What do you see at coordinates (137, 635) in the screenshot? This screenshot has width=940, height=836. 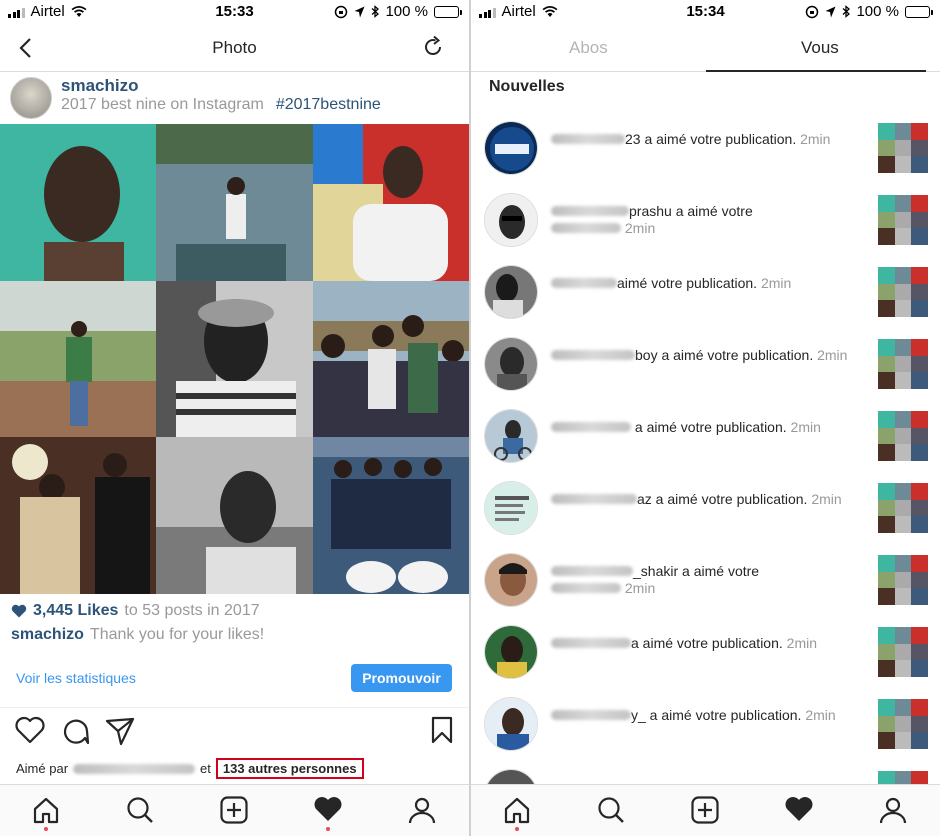 I see `caption: smachizo Thank you for your likes!` at bounding box center [137, 635].